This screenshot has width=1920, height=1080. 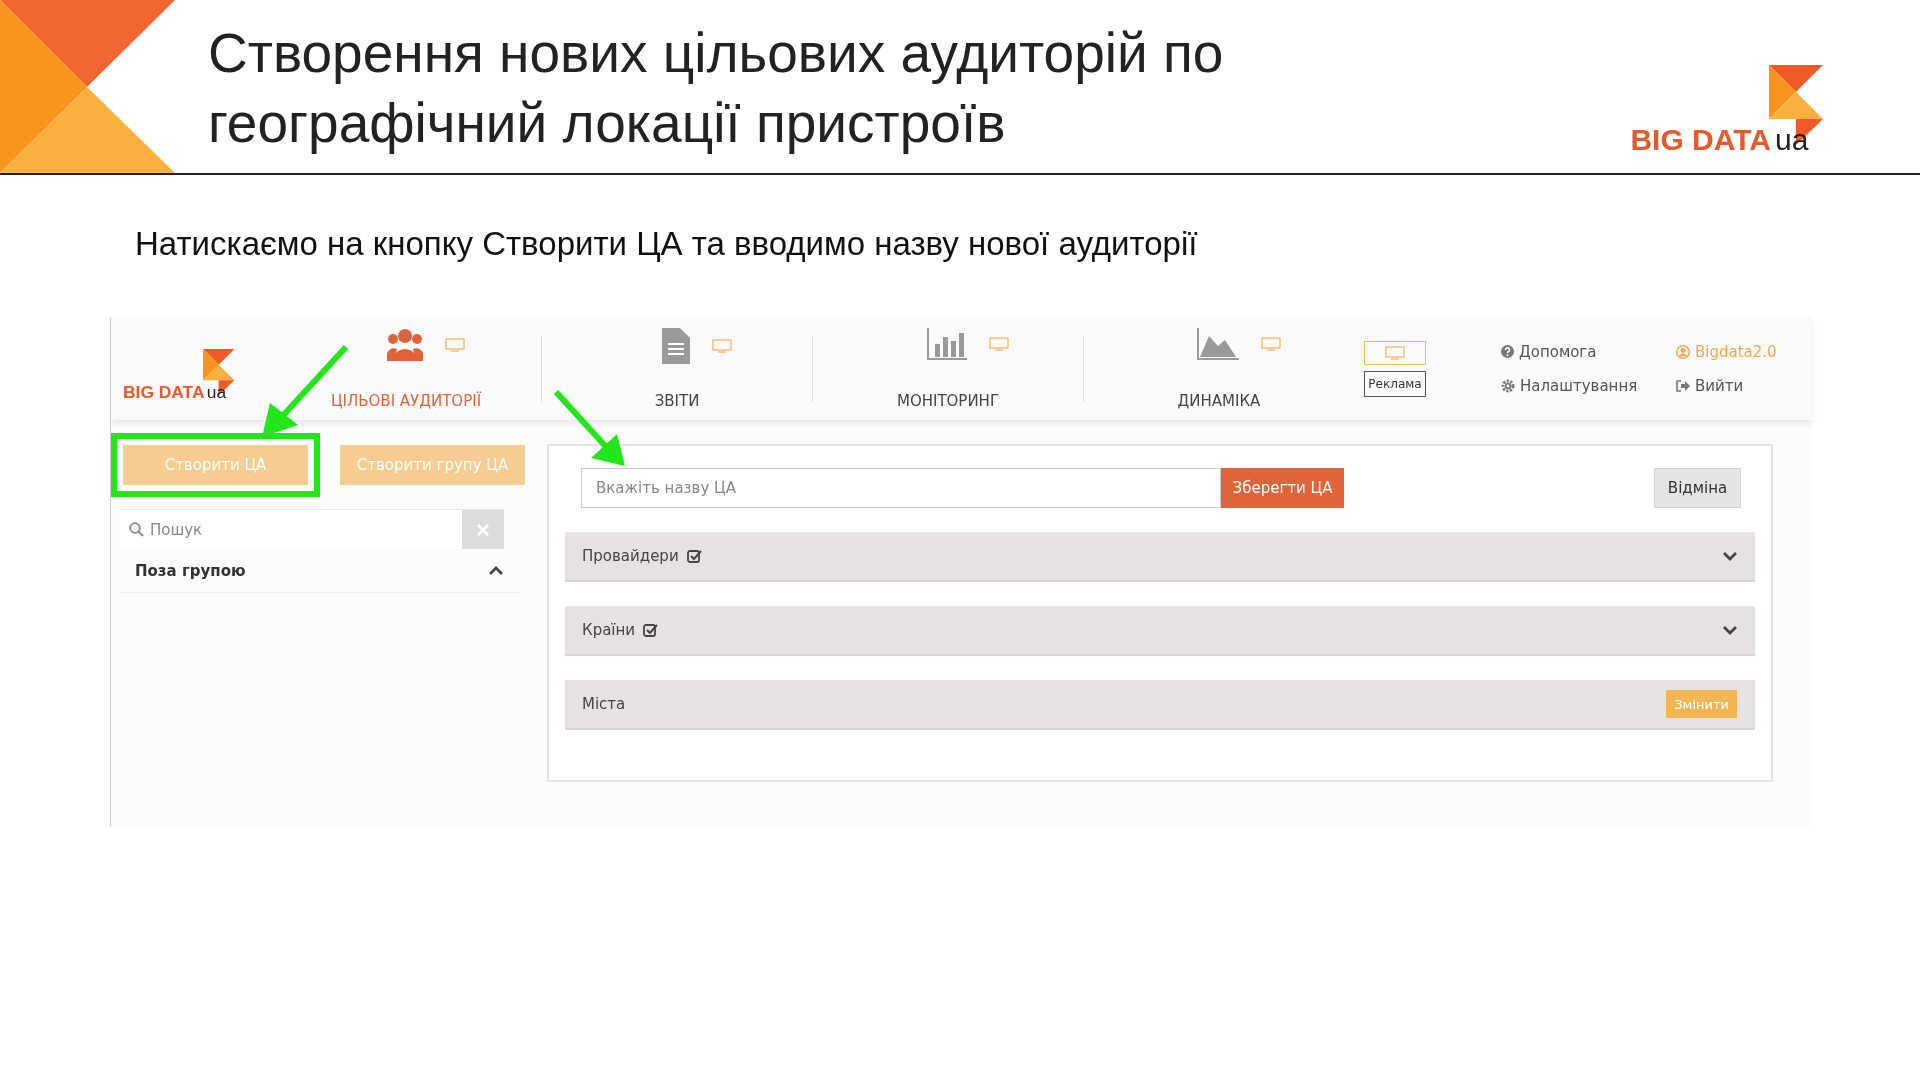 I want to click on group-label: Поза групою, so click(x=190, y=570).